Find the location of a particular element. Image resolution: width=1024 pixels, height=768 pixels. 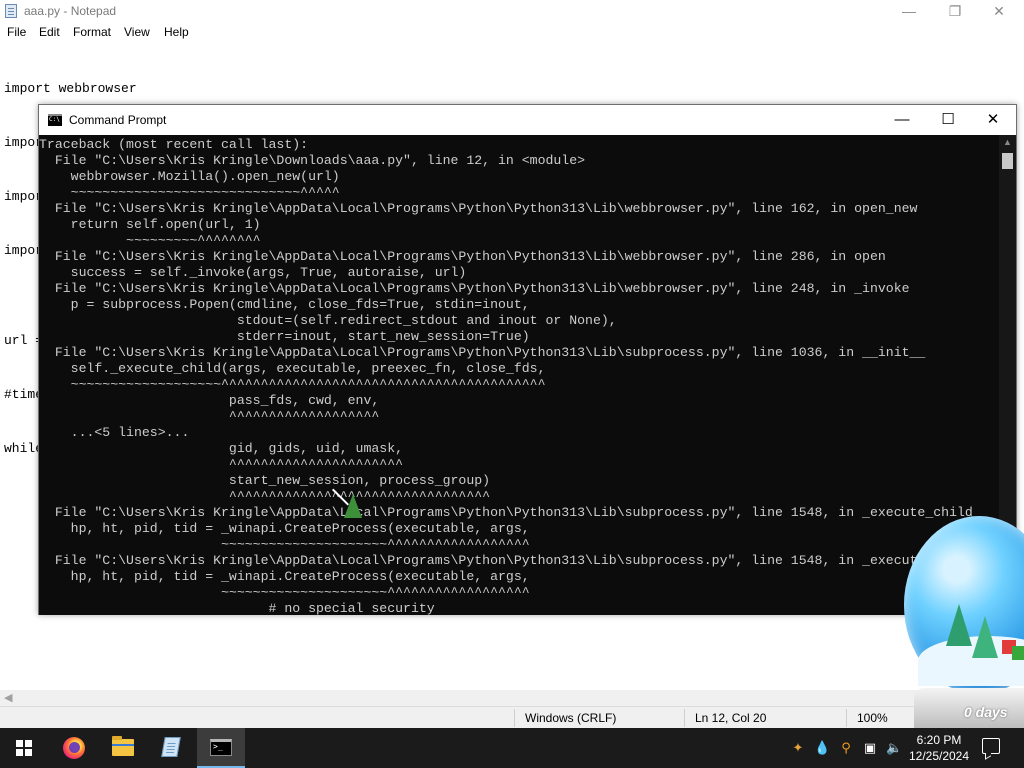

command-prompt-icon is located at coordinates (221, 747).